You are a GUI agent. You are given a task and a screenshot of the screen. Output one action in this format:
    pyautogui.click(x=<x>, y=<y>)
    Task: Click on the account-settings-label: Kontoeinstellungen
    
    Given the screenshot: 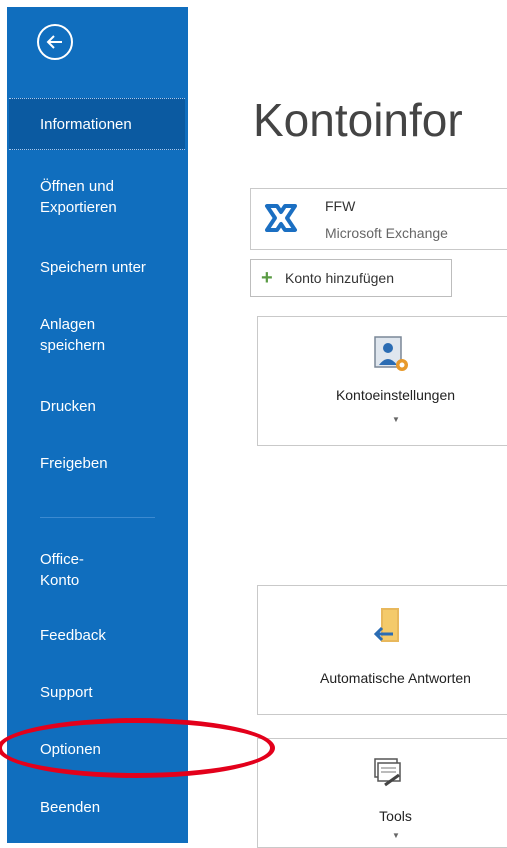 What is the action you would take?
    pyautogui.click(x=395, y=395)
    